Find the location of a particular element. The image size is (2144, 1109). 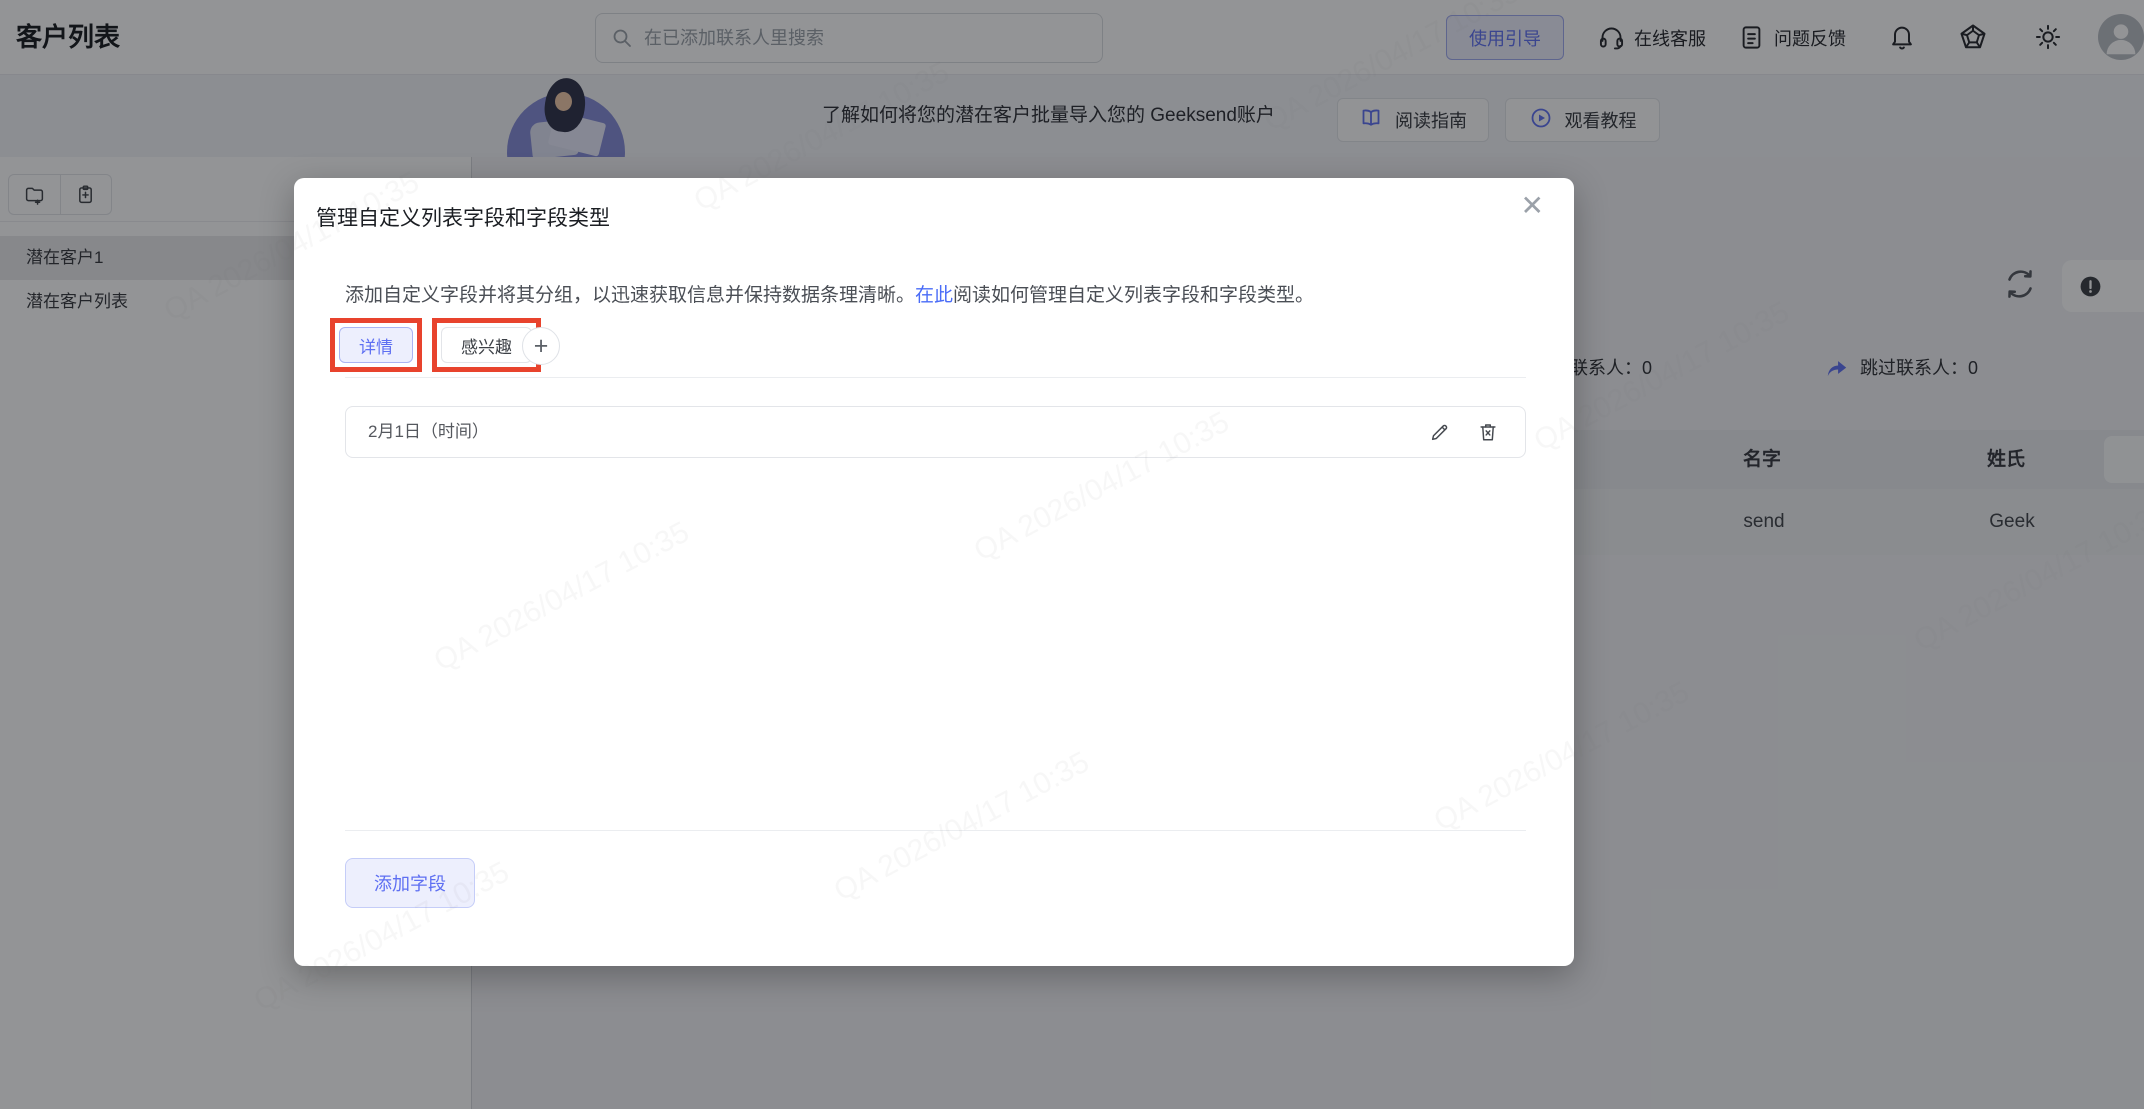

tab-details: 详情 is located at coordinates (376, 345).